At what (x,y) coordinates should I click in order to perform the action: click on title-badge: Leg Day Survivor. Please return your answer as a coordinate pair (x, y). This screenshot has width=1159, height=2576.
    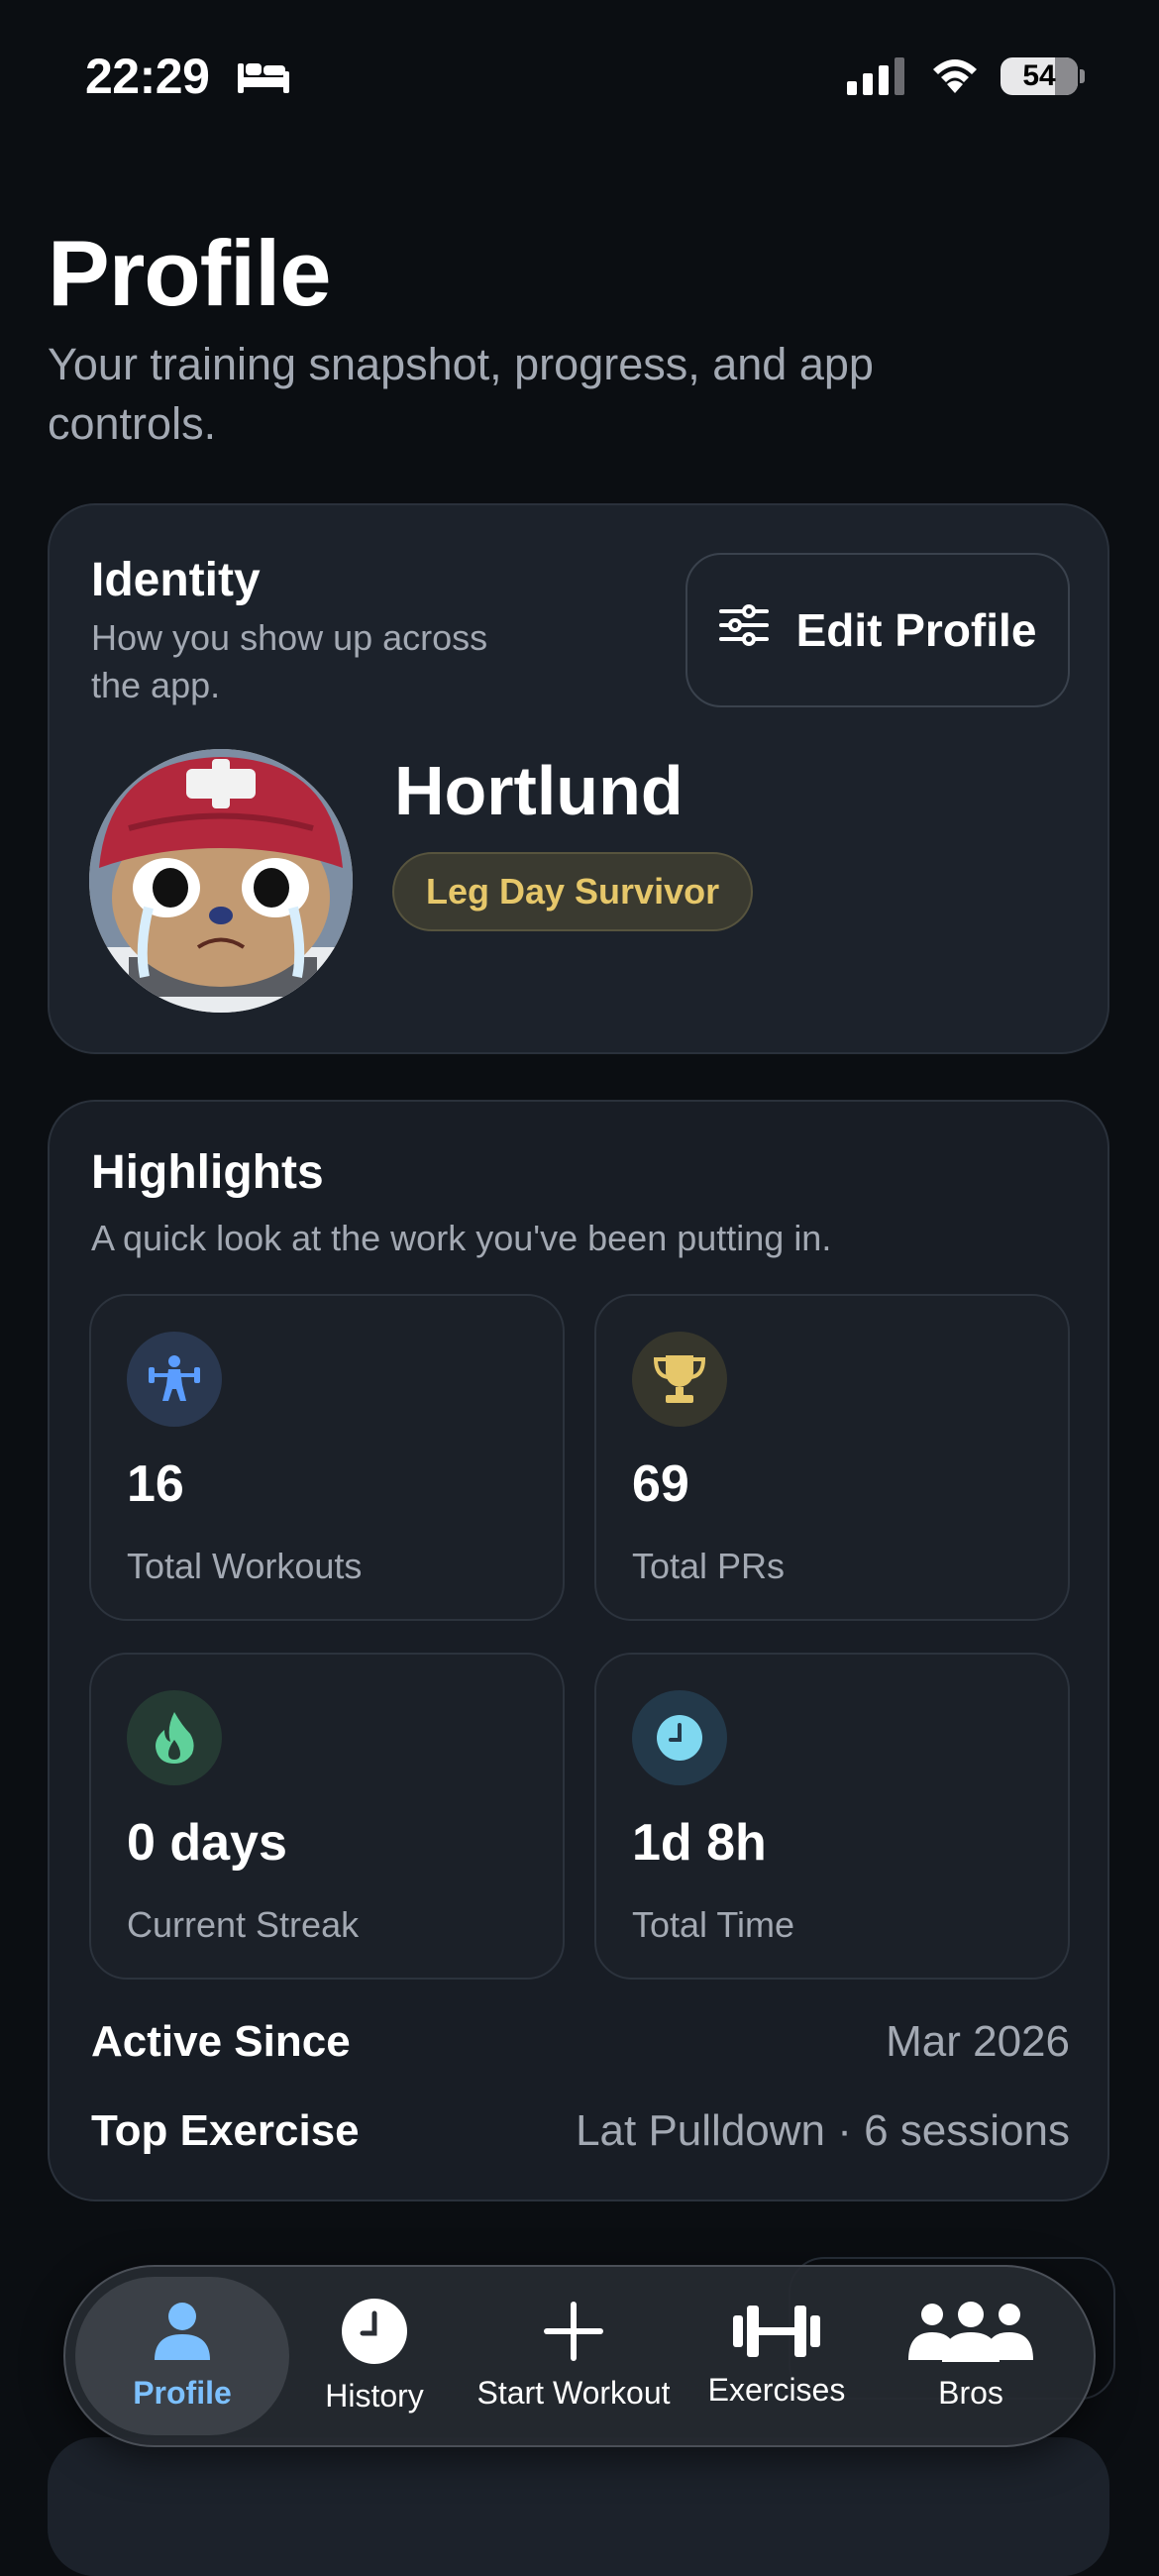
    Looking at the image, I should click on (573, 891).